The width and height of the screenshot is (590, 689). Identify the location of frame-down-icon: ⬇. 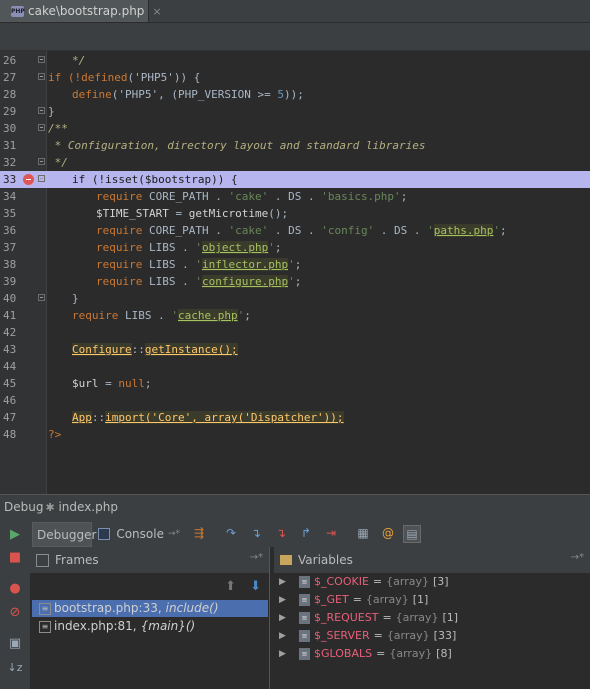
(255, 586).